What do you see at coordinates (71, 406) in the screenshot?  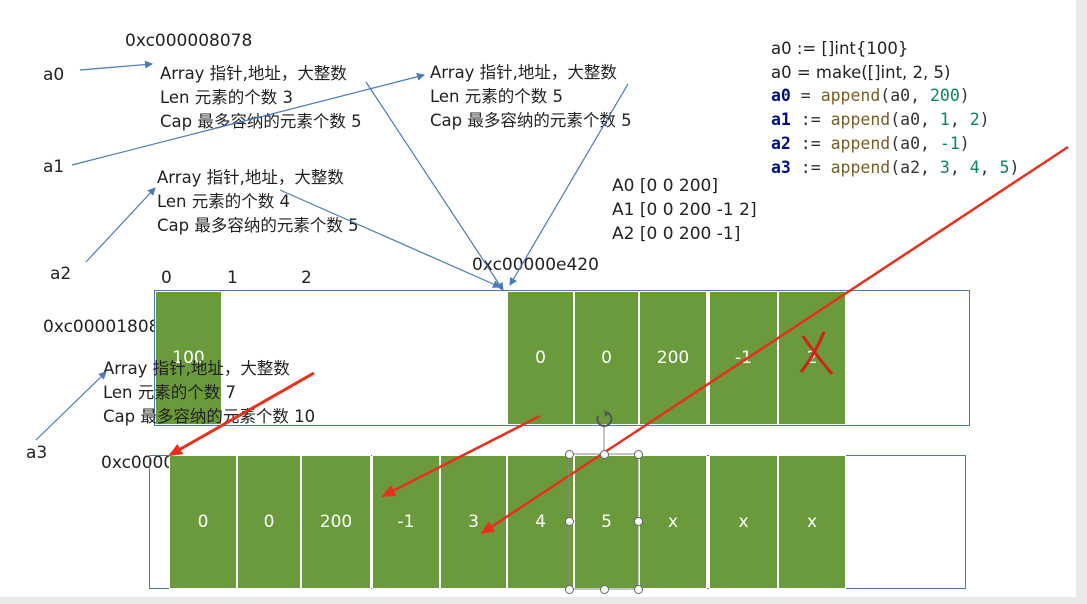 I see `arrow-a3-to-header` at bounding box center [71, 406].